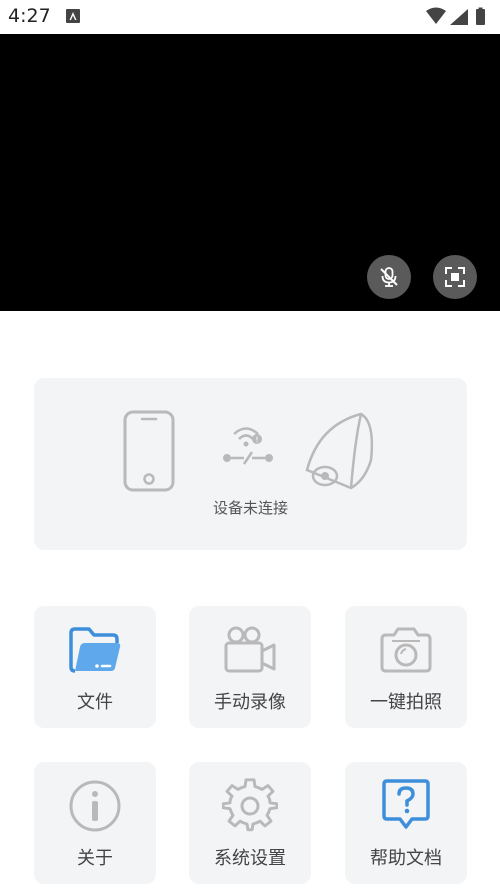  I want to click on camera-device-icon, so click(339, 451).